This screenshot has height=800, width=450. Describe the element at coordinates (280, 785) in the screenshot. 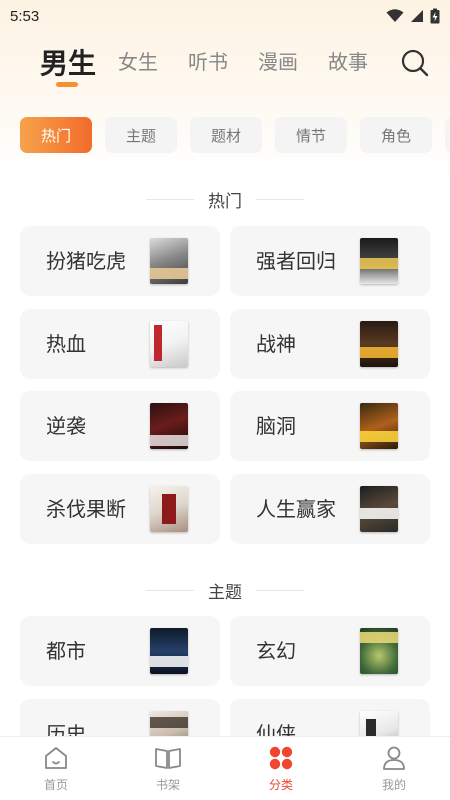

I see `bottom-nav-label: 分类` at that location.